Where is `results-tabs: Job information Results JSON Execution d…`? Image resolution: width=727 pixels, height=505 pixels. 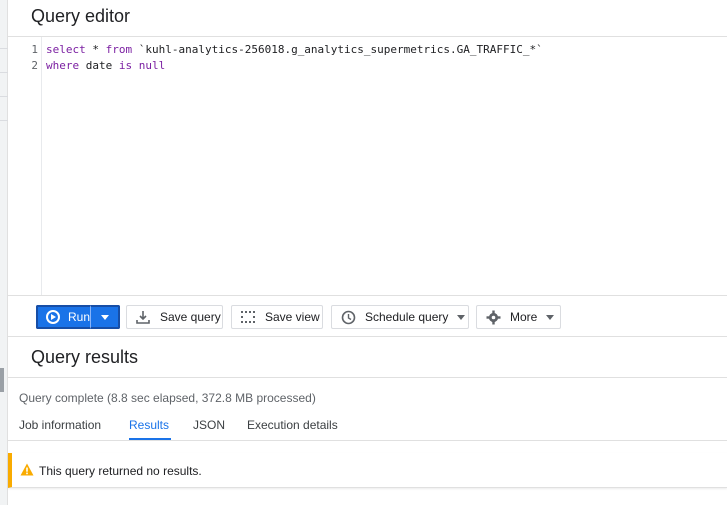
results-tabs: Job information Results JSON Execution d… is located at coordinates (367, 426).